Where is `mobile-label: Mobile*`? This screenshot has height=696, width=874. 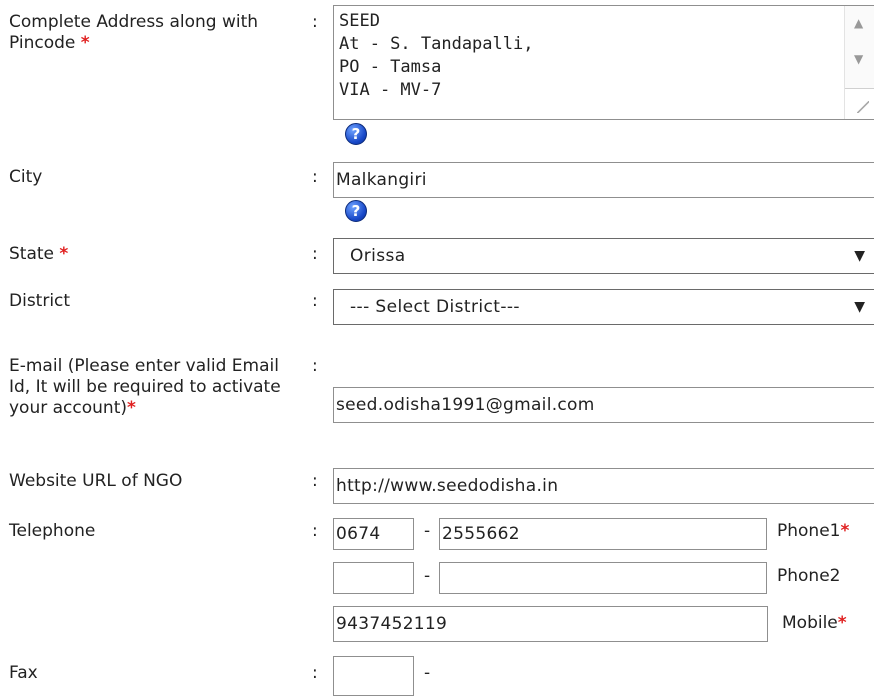
mobile-label: Mobile* is located at coordinates (814, 623).